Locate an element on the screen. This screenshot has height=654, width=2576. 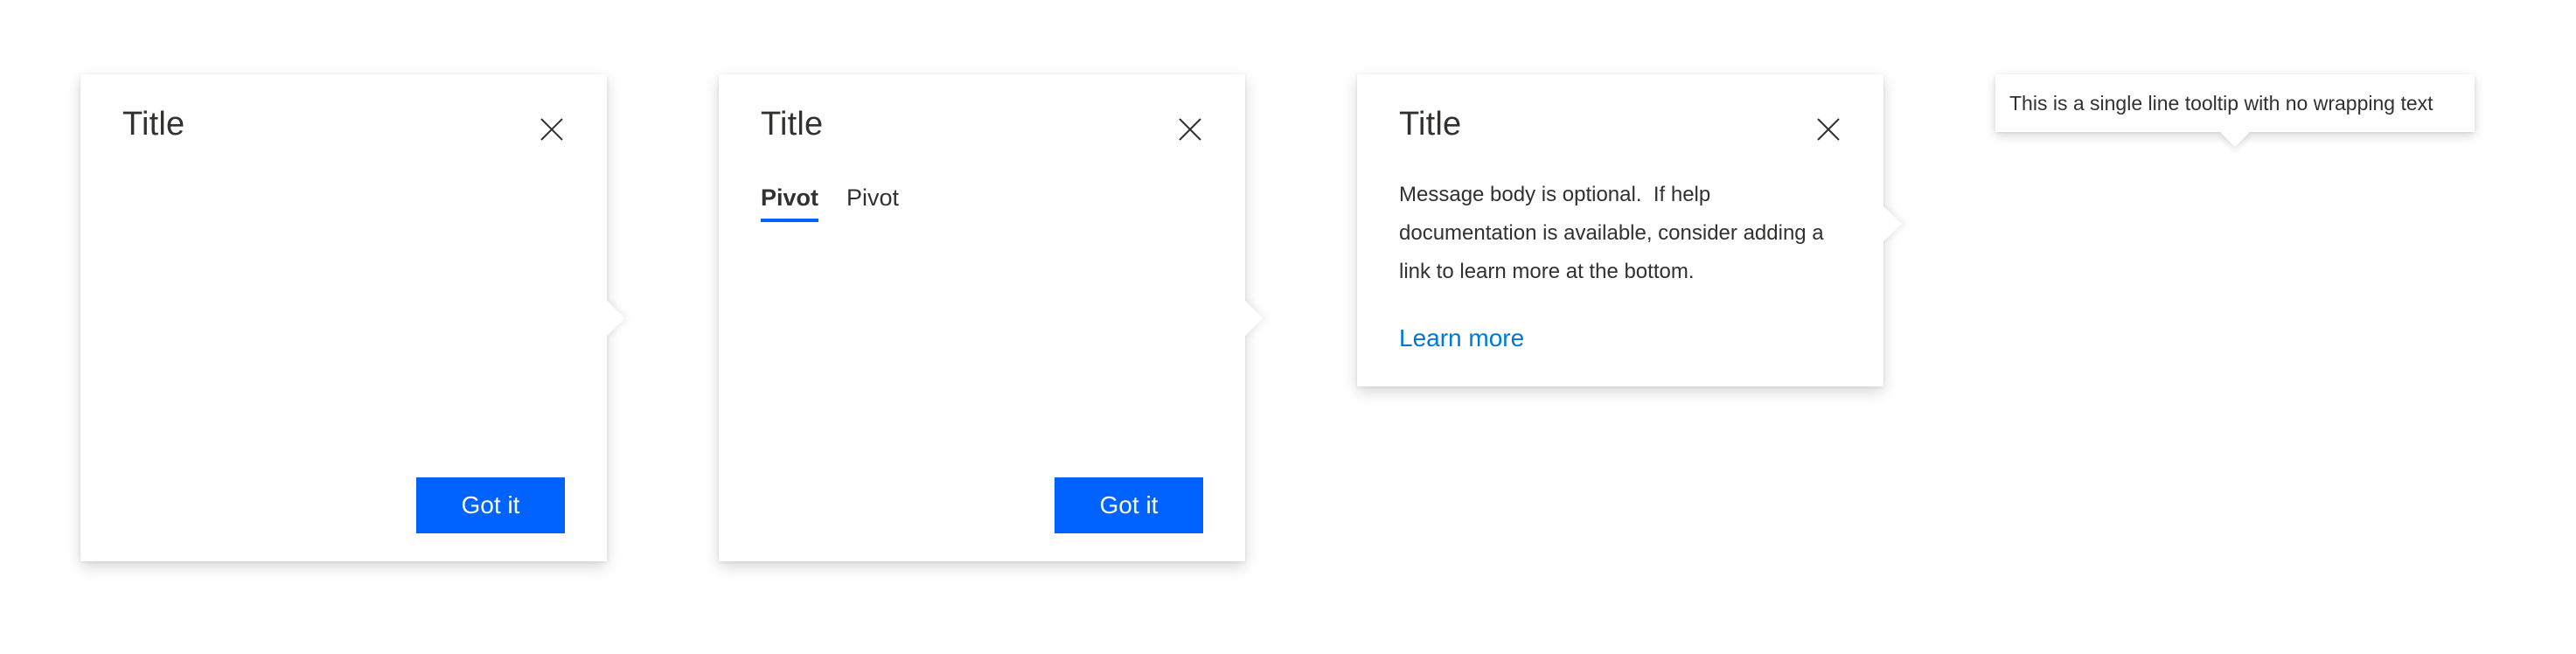
pivot-tab-selected: Pivot is located at coordinates (790, 203).